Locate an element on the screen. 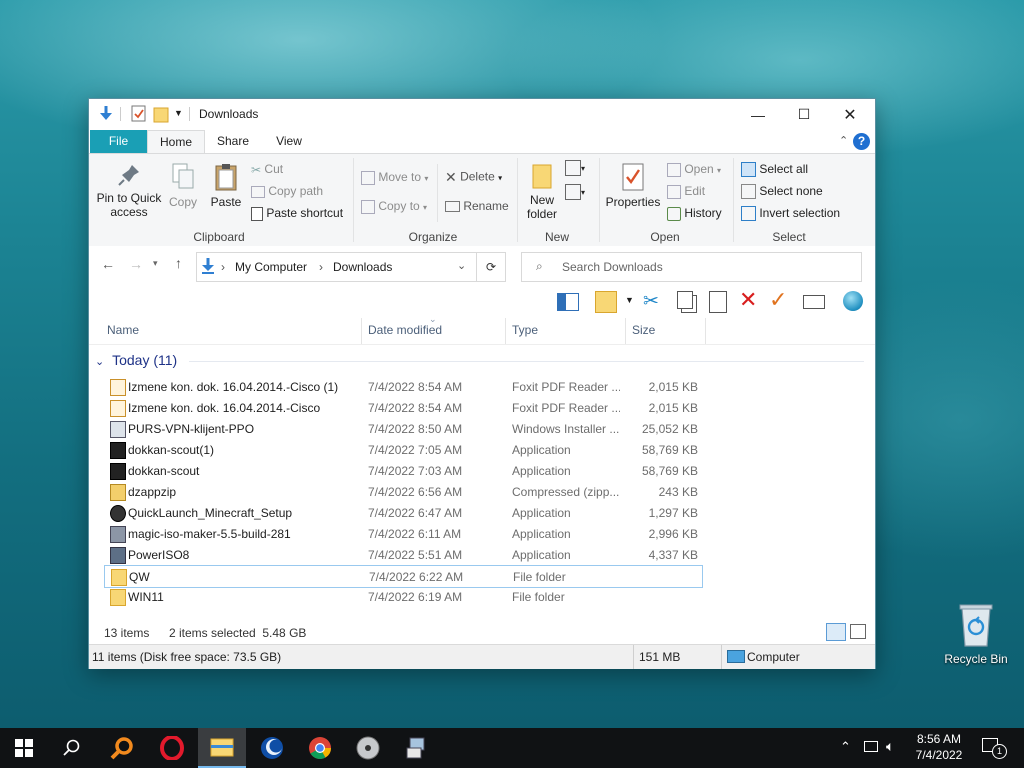  new-folder-qat-icon is located at coordinates (161, 114).